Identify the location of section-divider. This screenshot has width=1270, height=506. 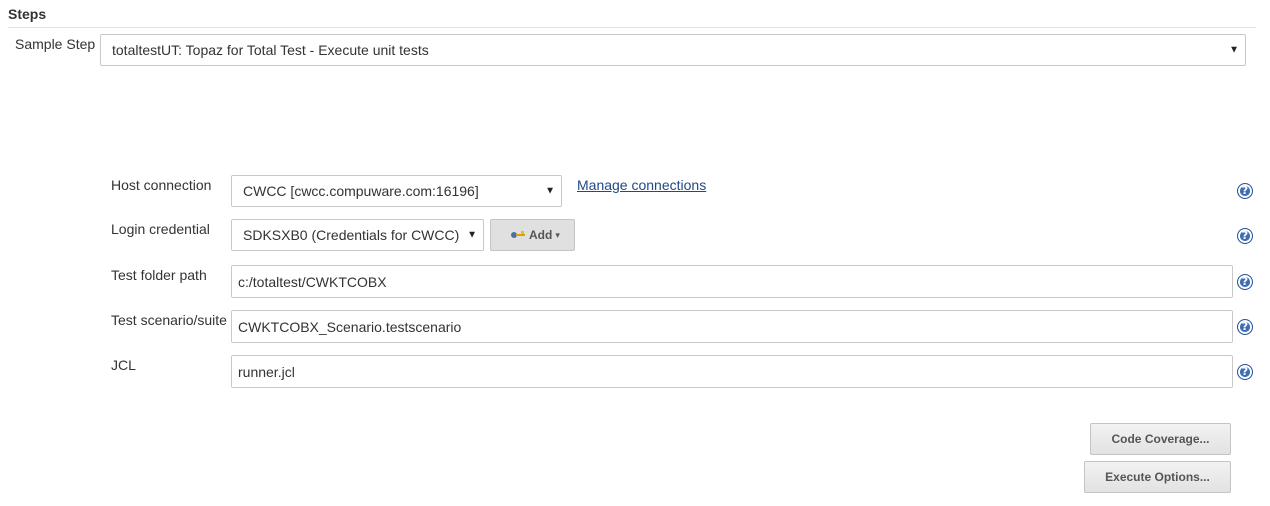
(632, 27).